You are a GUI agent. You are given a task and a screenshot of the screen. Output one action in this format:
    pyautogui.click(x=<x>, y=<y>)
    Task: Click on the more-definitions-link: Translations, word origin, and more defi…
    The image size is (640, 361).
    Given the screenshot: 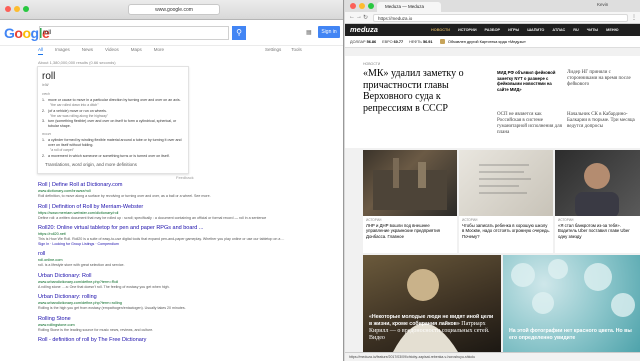 What is the action you would take?
    pyautogui.click(x=91, y=164)
    